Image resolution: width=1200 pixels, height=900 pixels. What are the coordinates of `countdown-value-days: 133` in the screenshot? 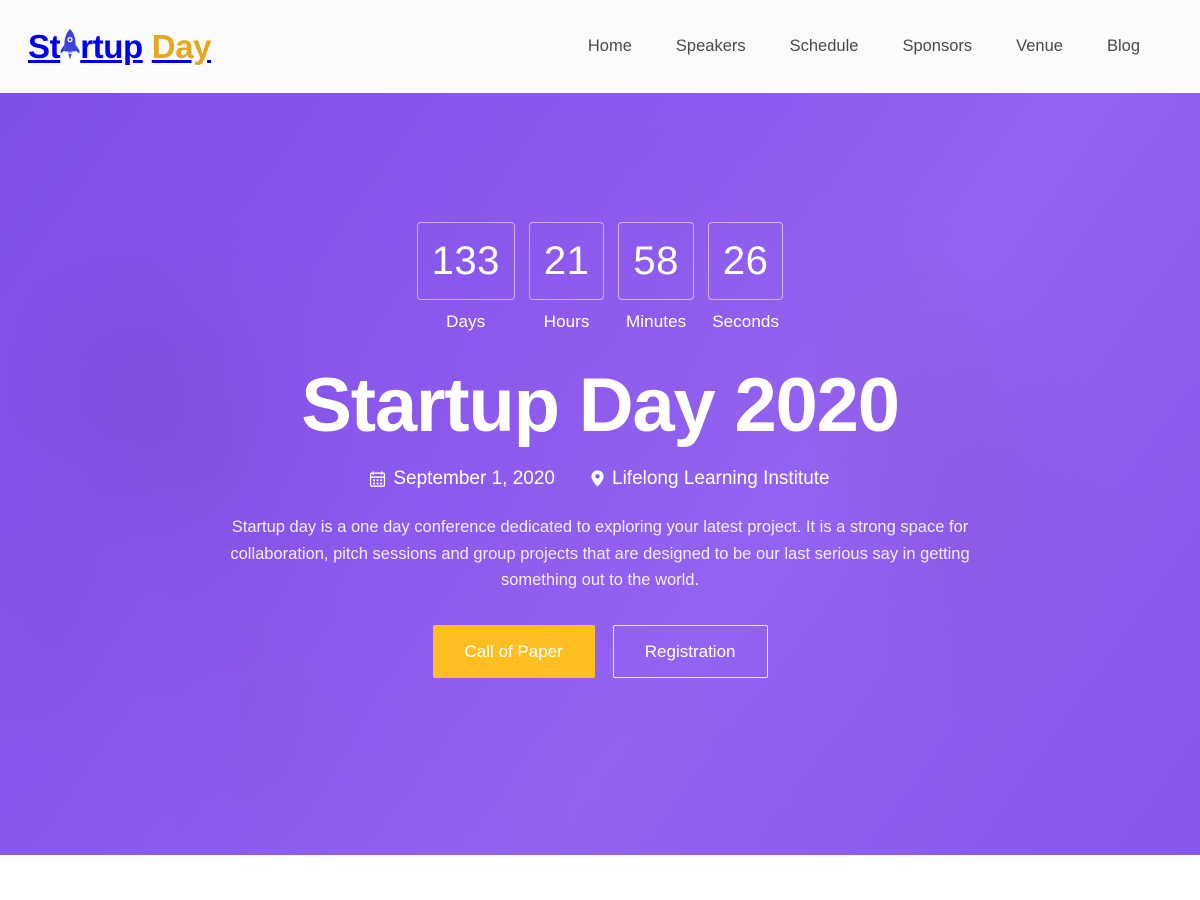 It's located at (465, 261).